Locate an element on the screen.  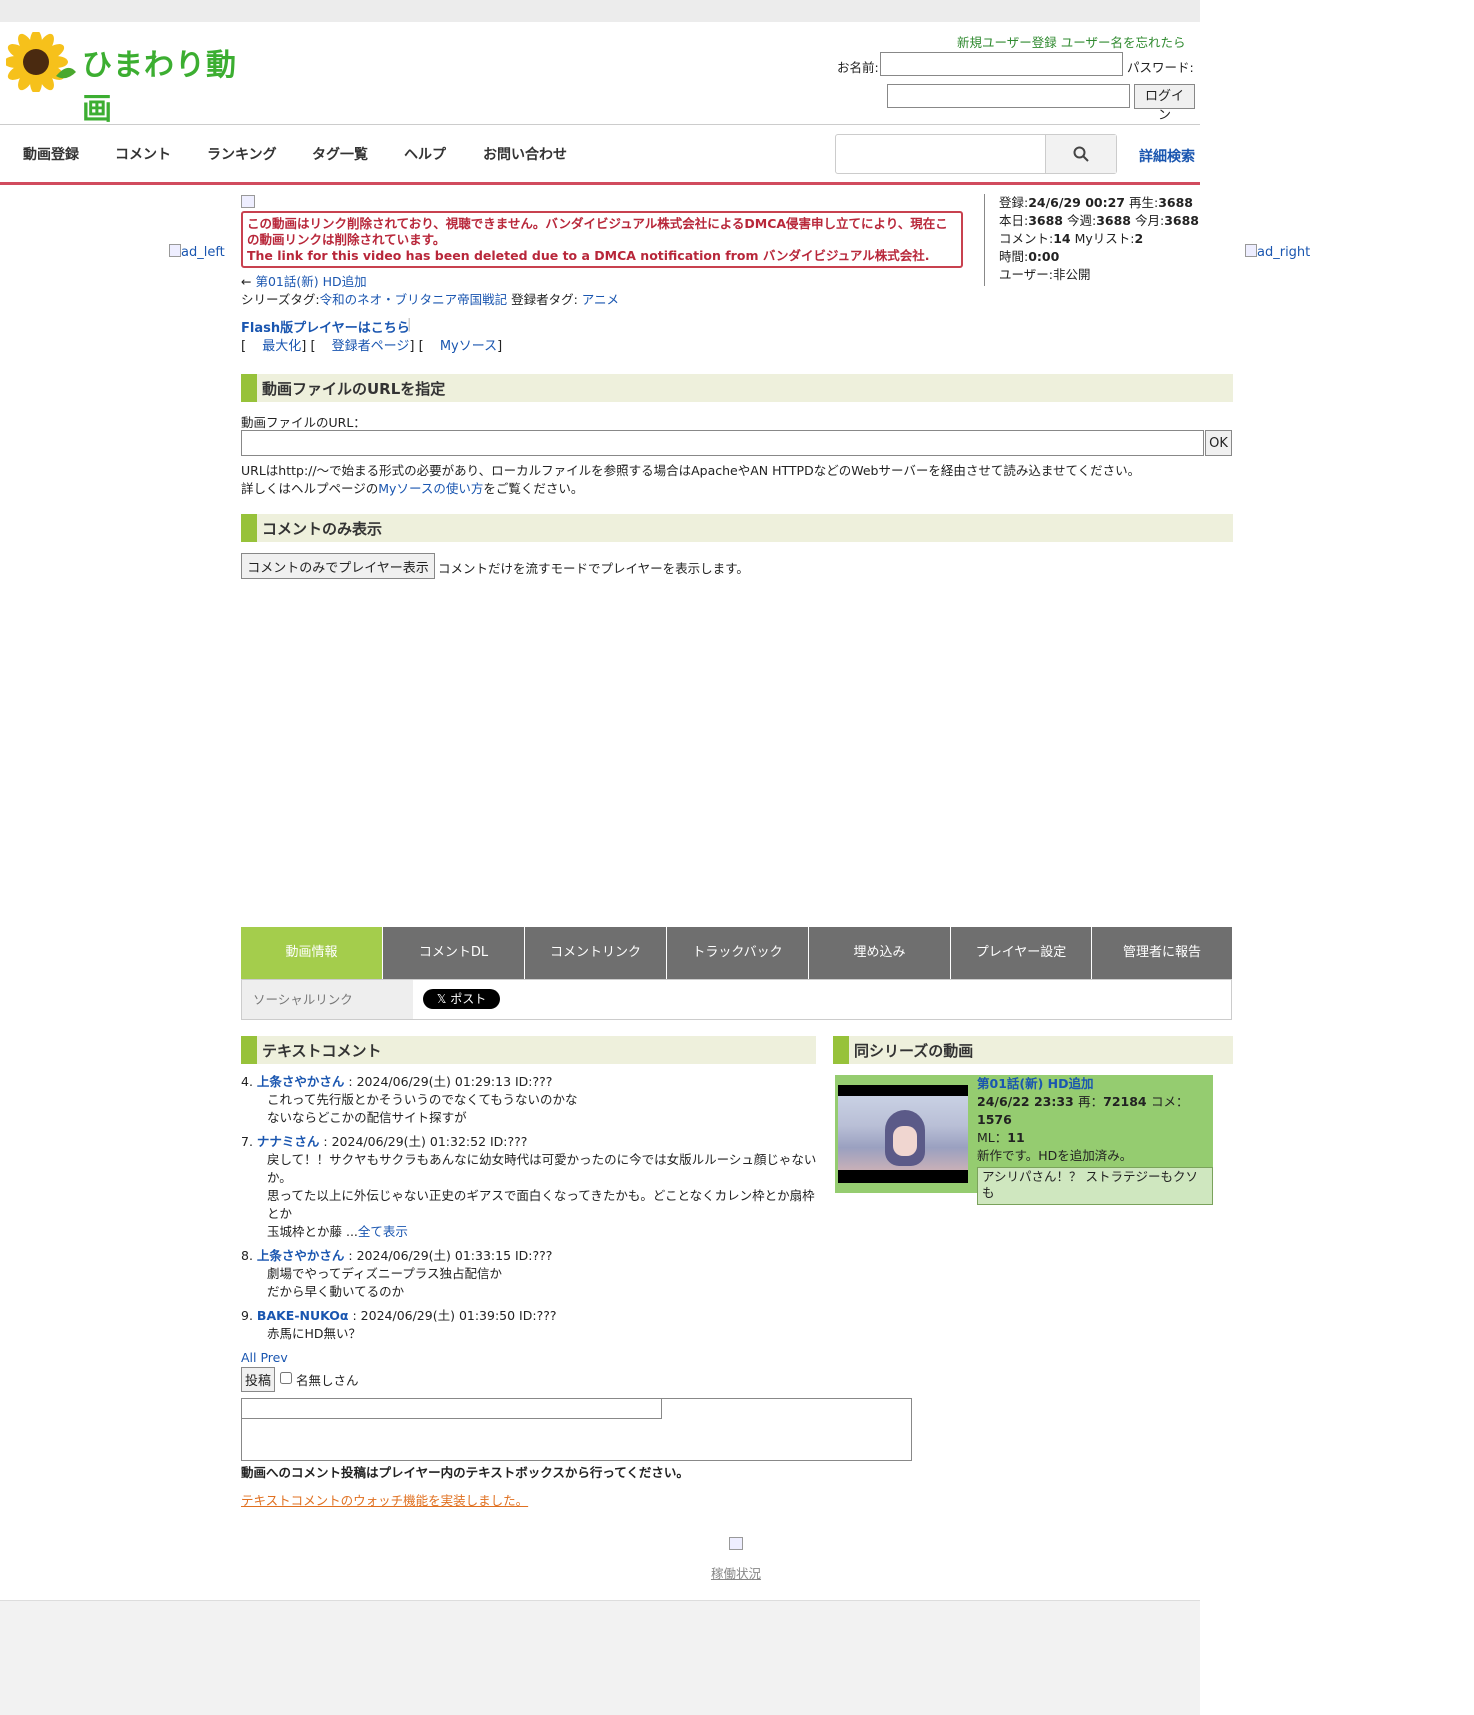
url-section-title: 動画ファイルのURLを指定 is located at coordinates (354, 389).